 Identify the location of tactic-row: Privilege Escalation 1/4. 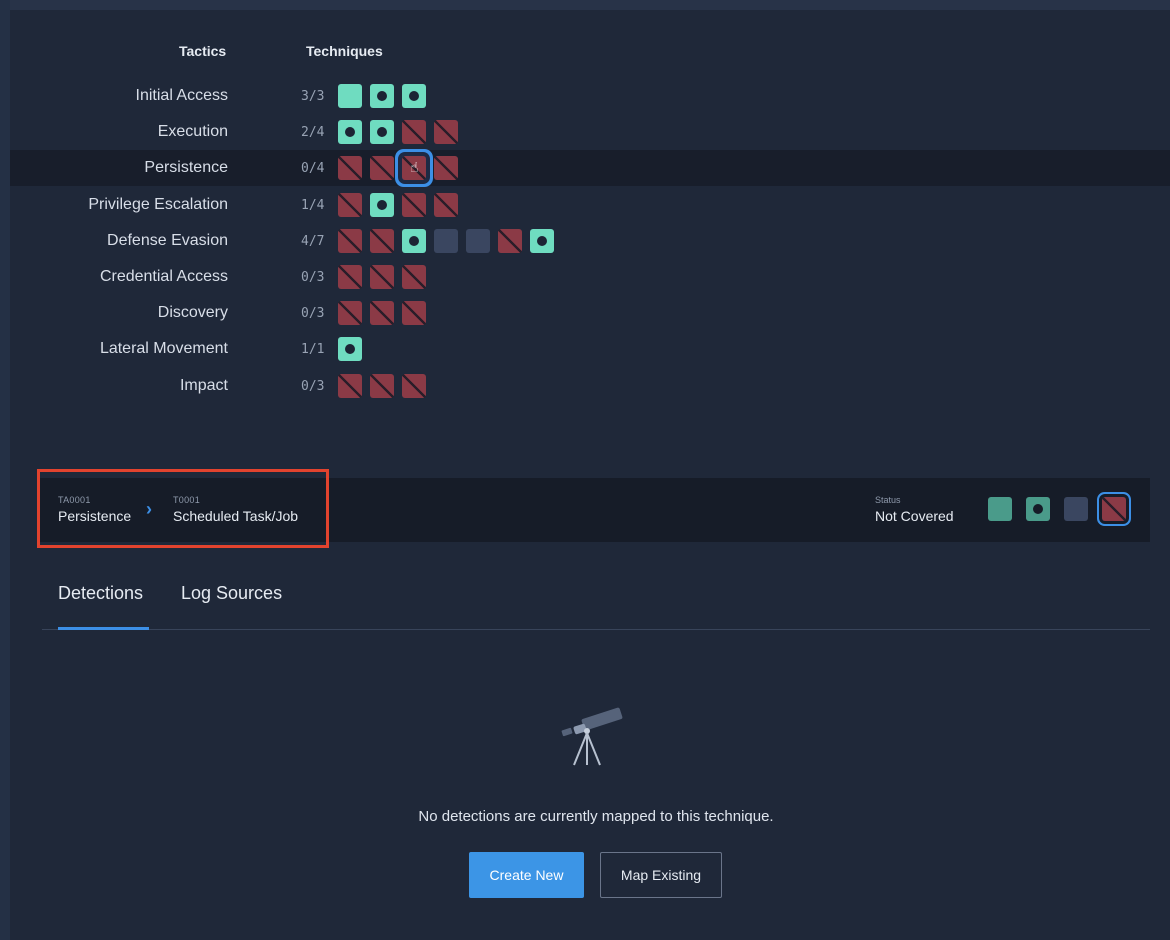
(590, 205).